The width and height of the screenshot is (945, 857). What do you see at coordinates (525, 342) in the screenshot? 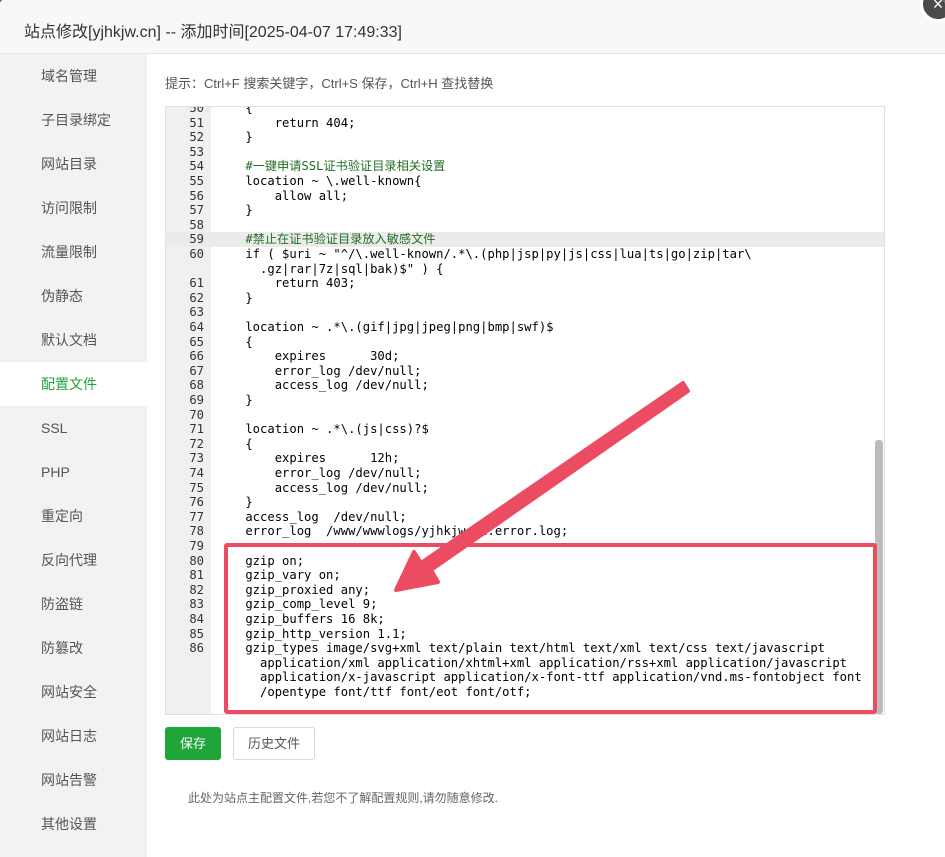
I see `code-line: 65 {` at bounding box center [525, 342].